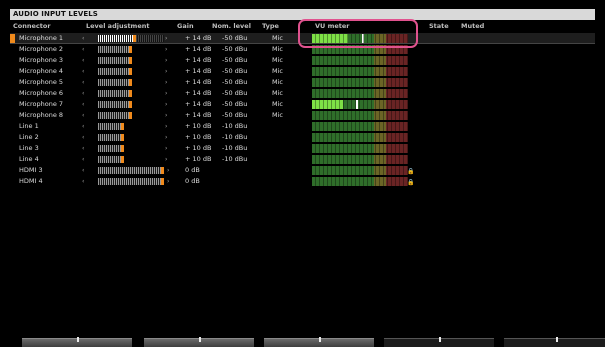  What do you see at coordinates (29, 159) in the screenshot?
I see `connector-label: Line 4` at bounding box center [29, 159].